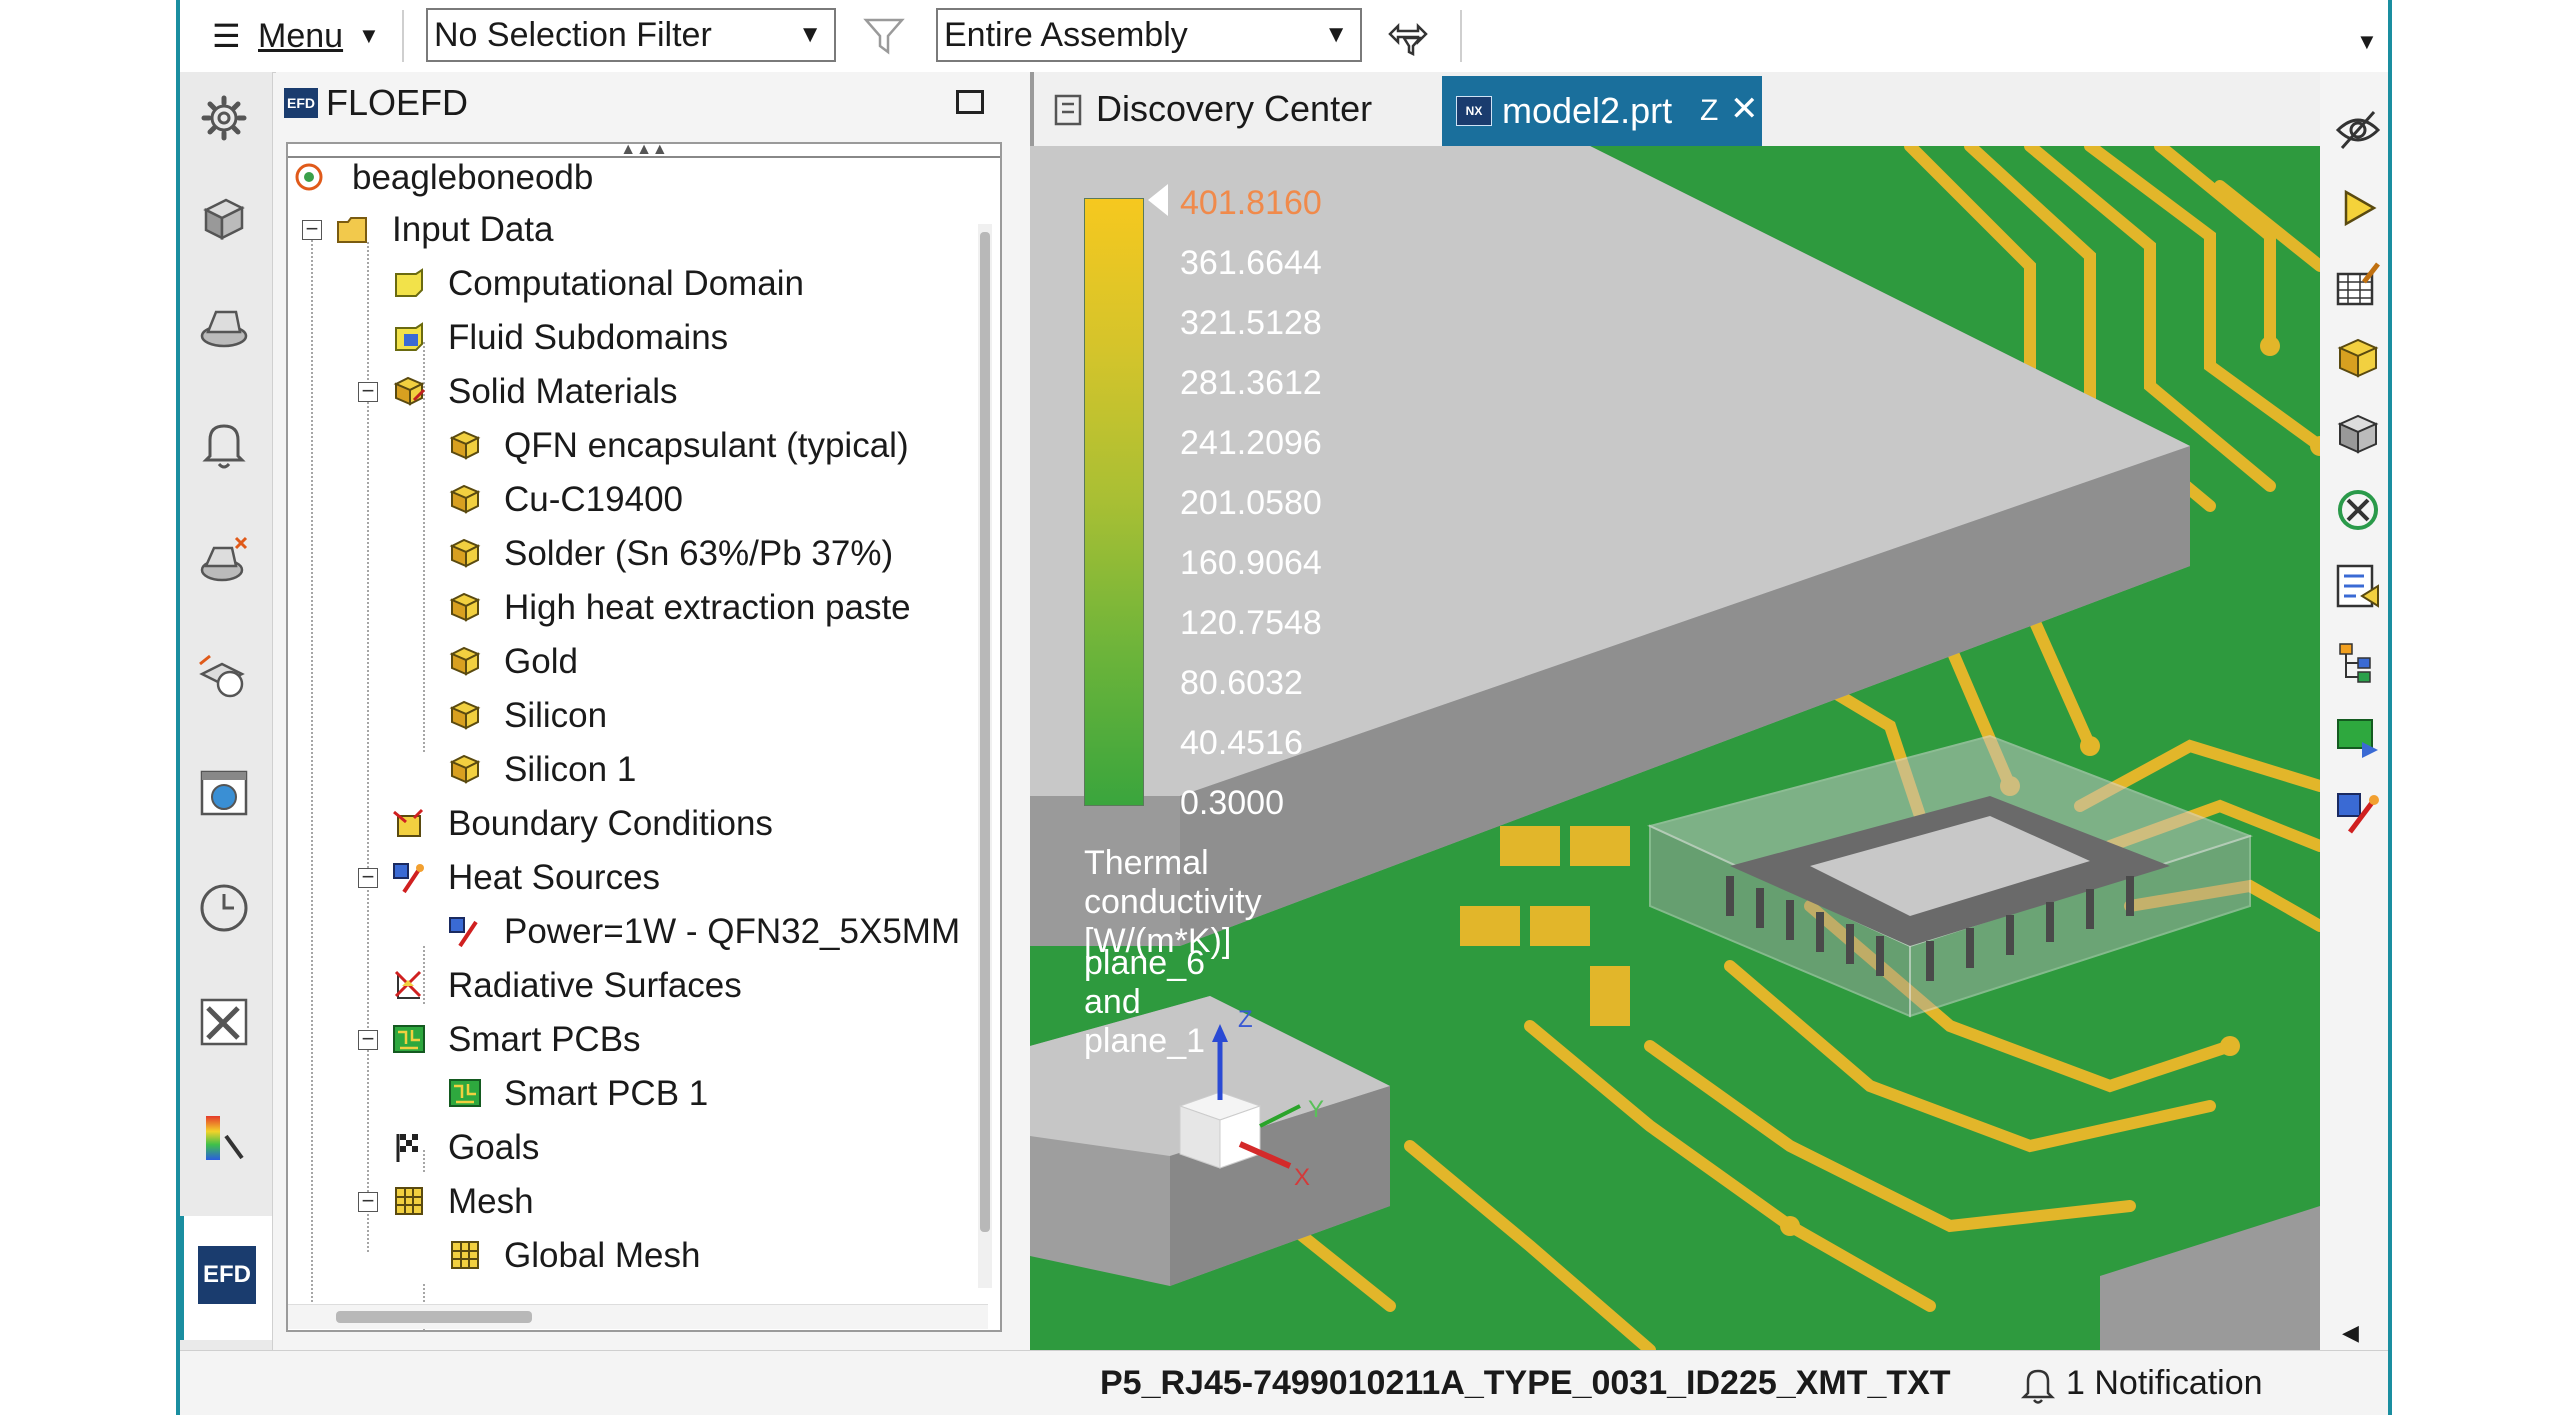 This screenshot has width=2560, height=1415. I want to click on constraint-navigator-icon, so click(224, 560).